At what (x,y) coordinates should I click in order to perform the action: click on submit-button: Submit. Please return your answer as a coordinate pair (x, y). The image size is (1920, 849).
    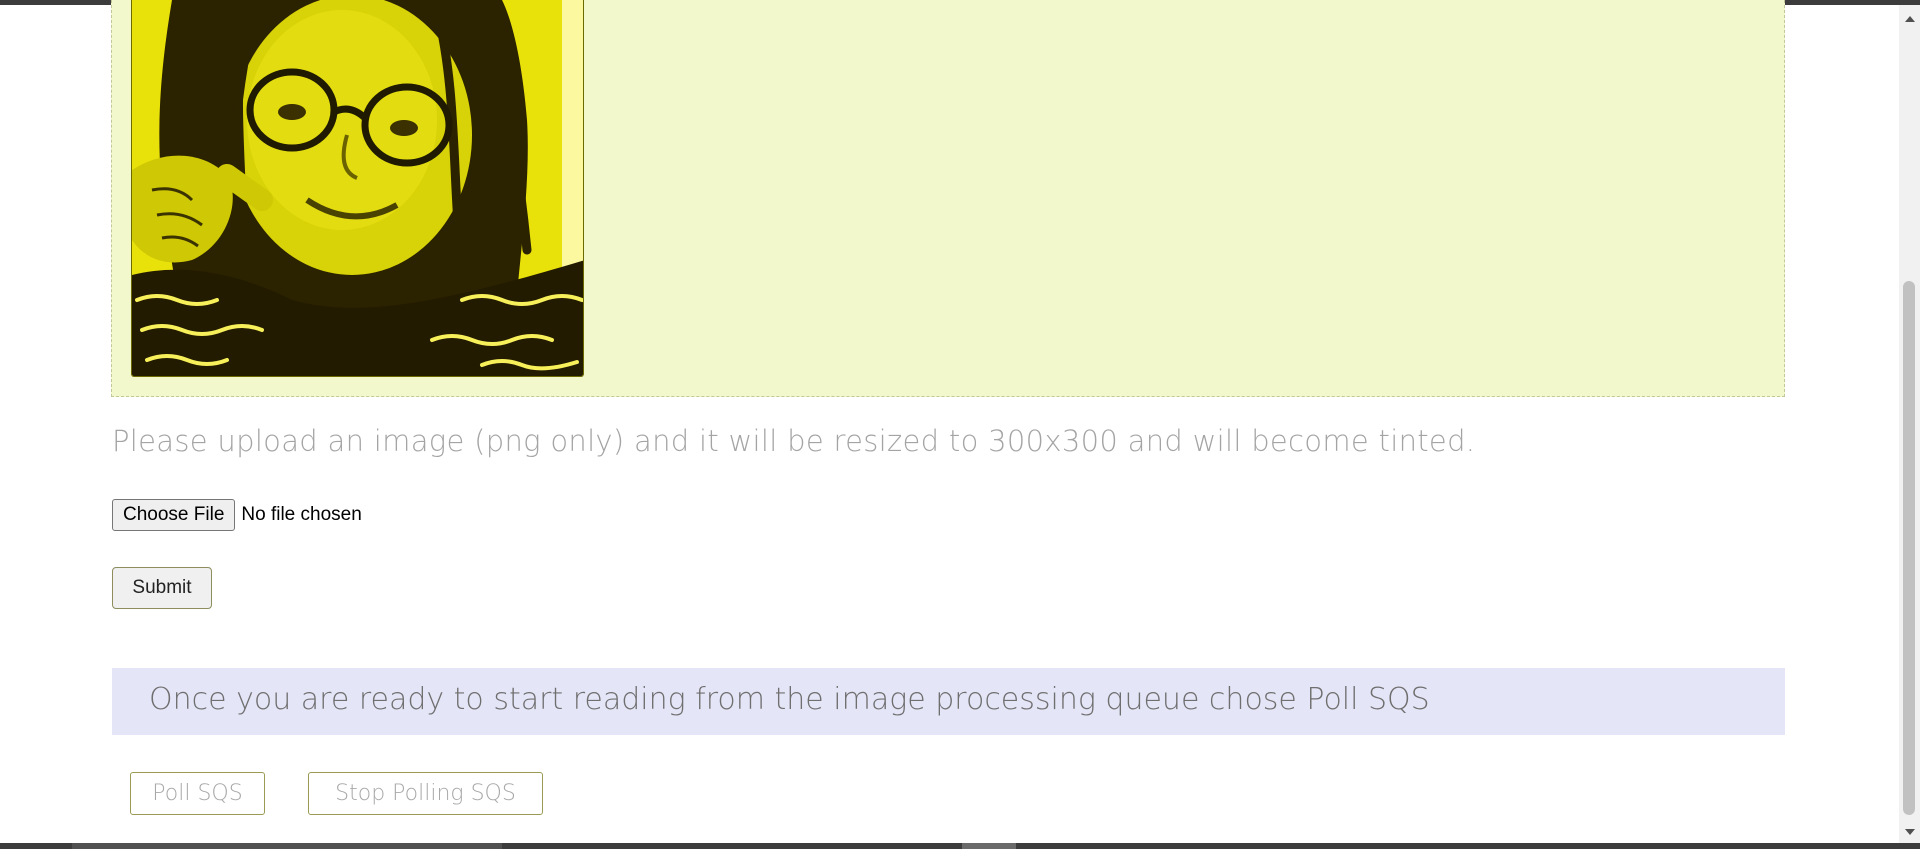
    Looking at the image, I should click on (162, 588).